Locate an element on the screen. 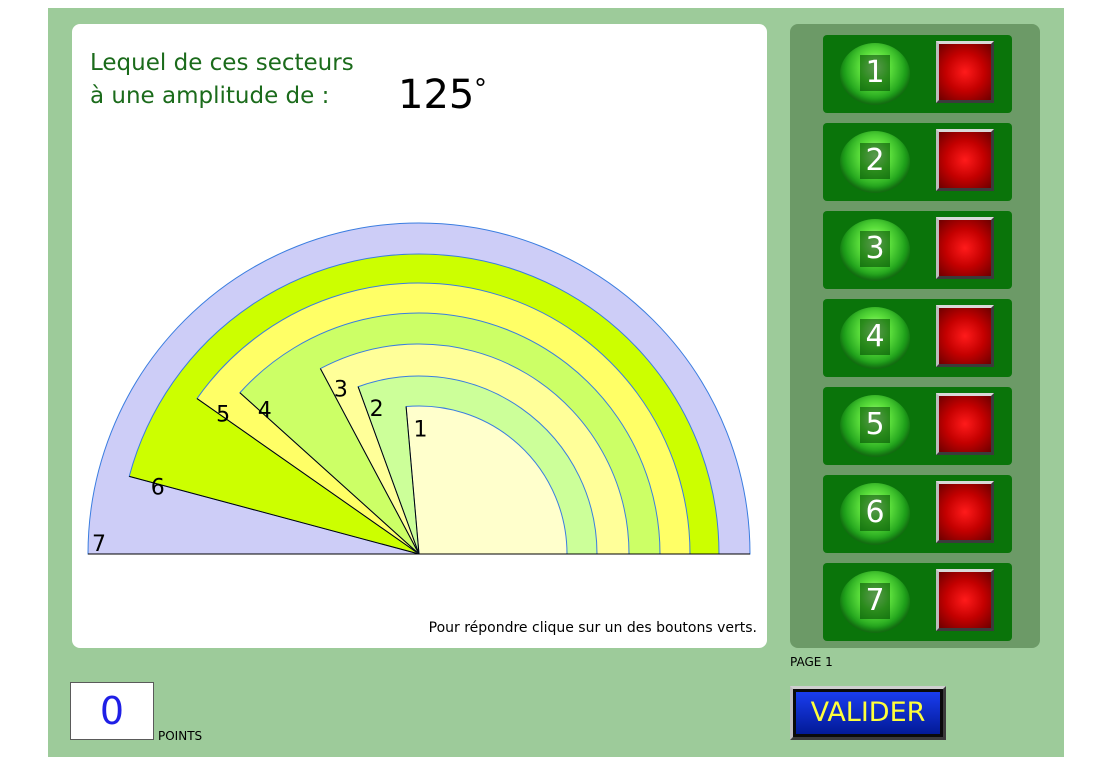 The height and width of the screenshot is (765, 1114). validate-button-label: VALIDER is located at coordinates (868, 713).